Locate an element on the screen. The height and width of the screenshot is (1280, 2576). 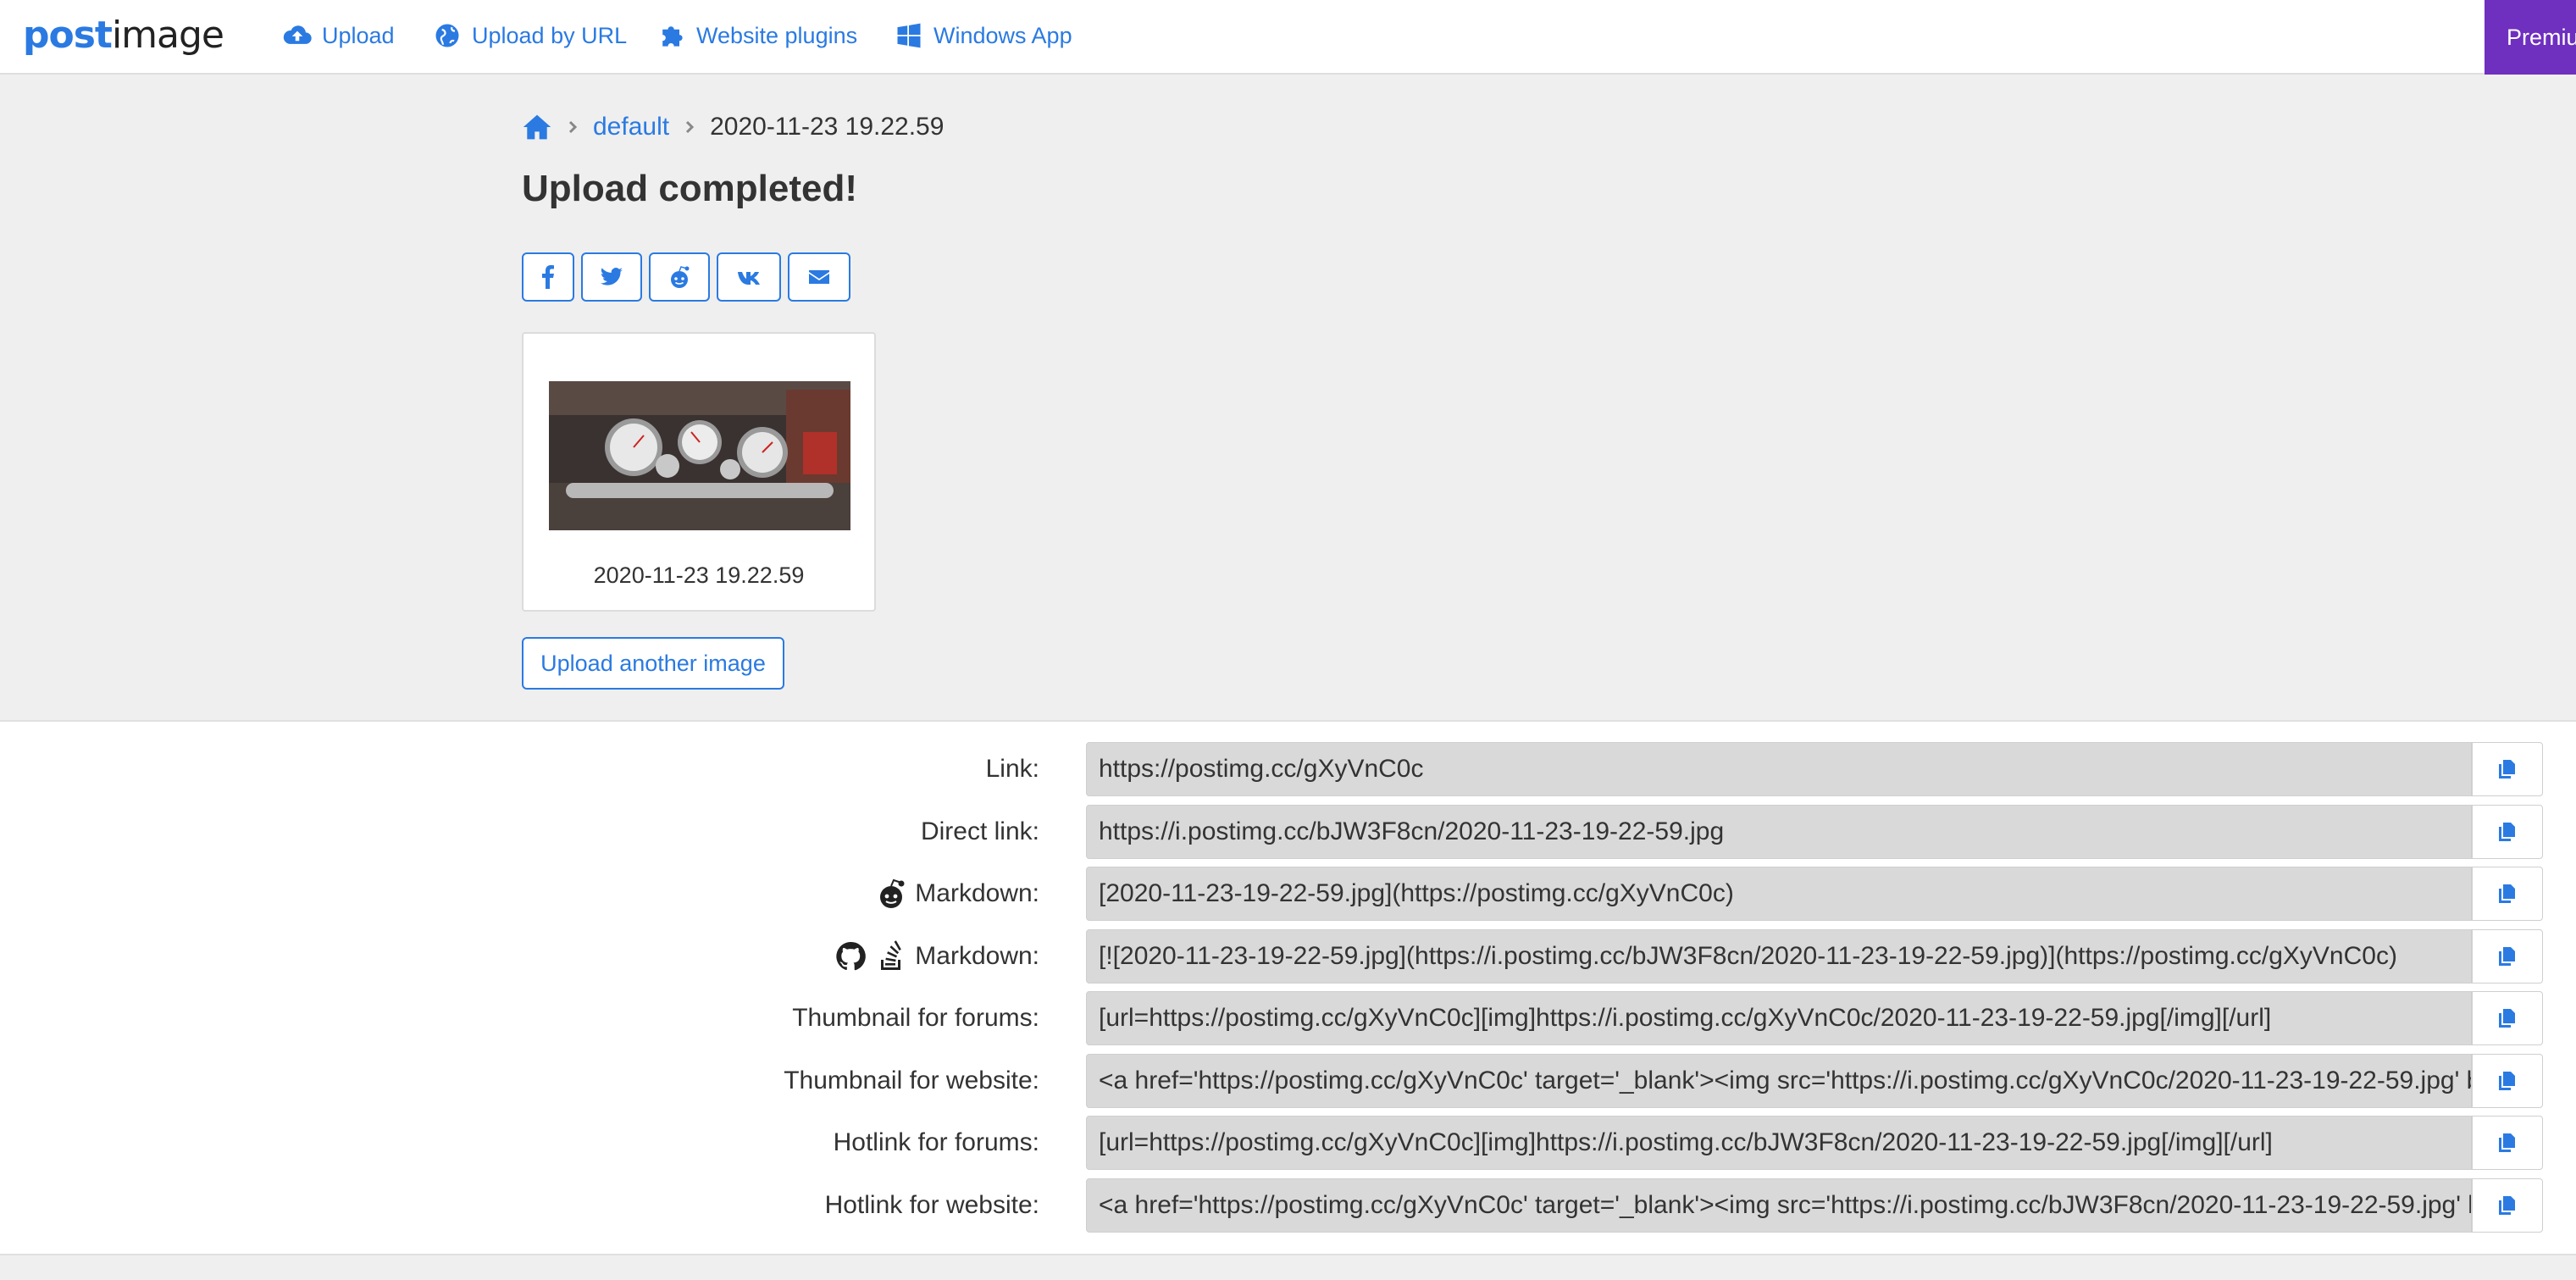
breadcrumb-current: 2020-11-23 19.22.59 is located at coordinates (827, 127).